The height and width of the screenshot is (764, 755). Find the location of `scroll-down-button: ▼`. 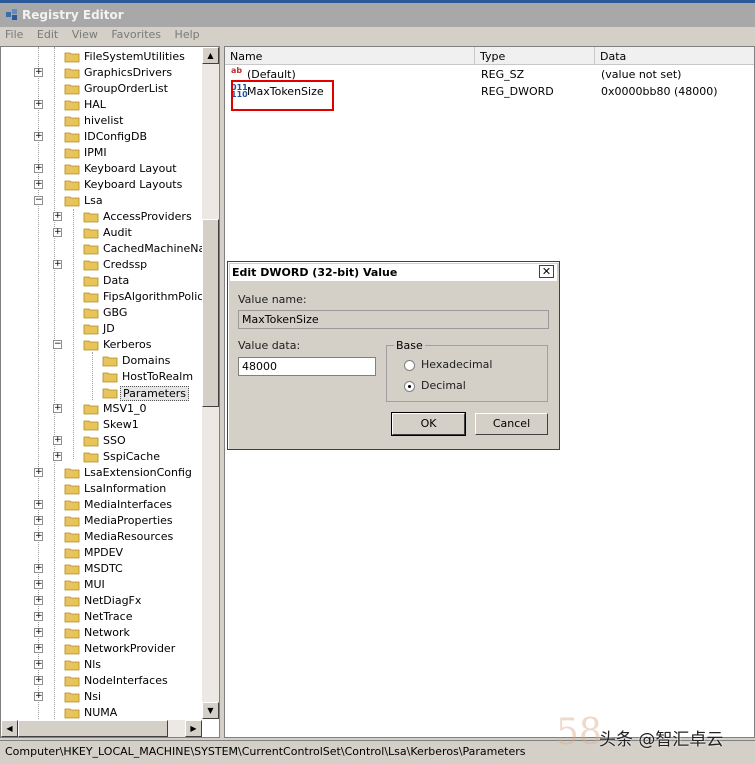

scroll-down-button: ▼ is located at coordinates (210, 710).